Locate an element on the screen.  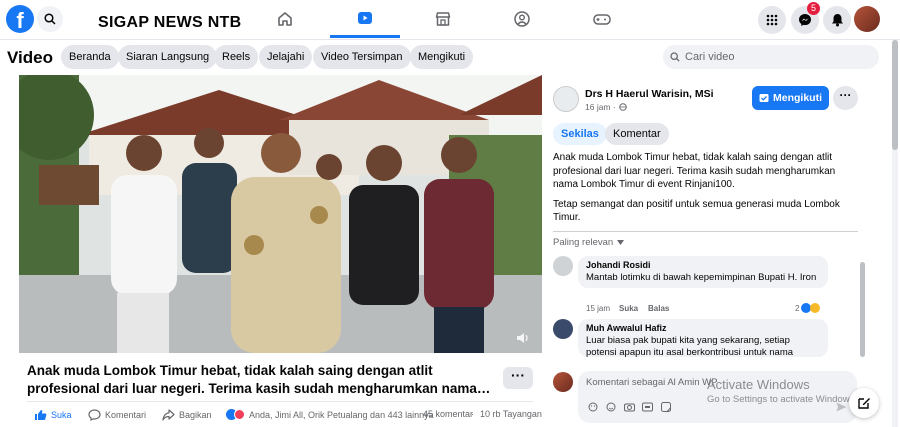
nav-marketplace is located at coordinates (443, 19).